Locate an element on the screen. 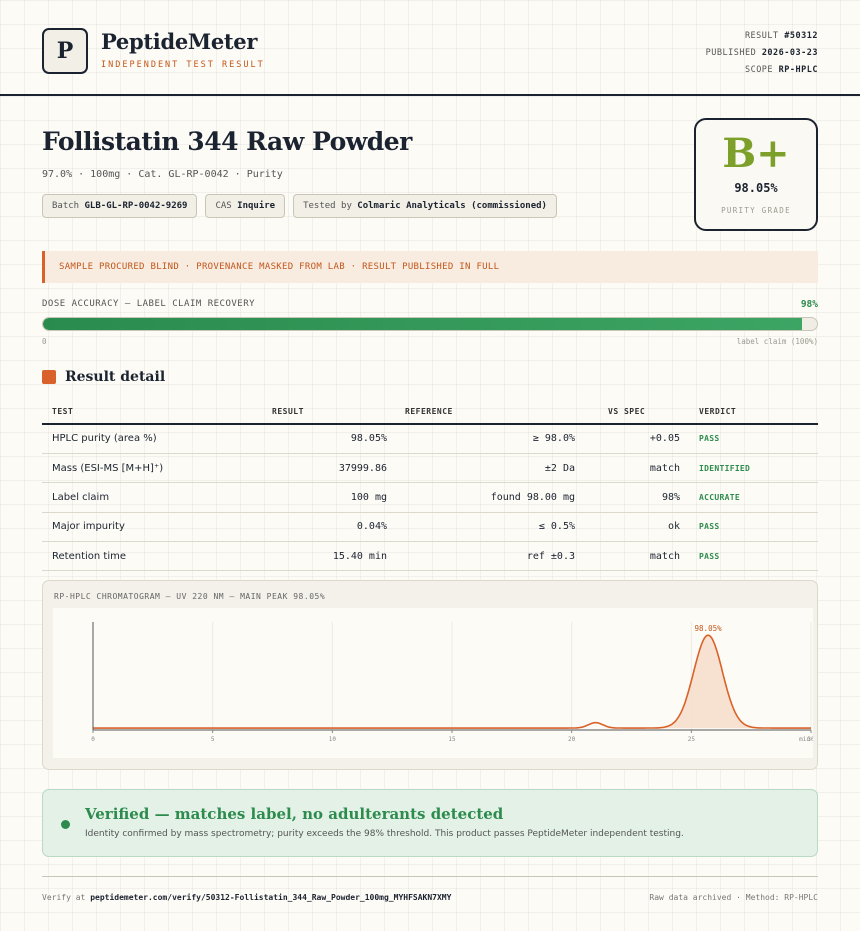 The width and height of the screenshot is (860, 931). result-id-row: RESULT #50312 is located at coordinates (781, 36).